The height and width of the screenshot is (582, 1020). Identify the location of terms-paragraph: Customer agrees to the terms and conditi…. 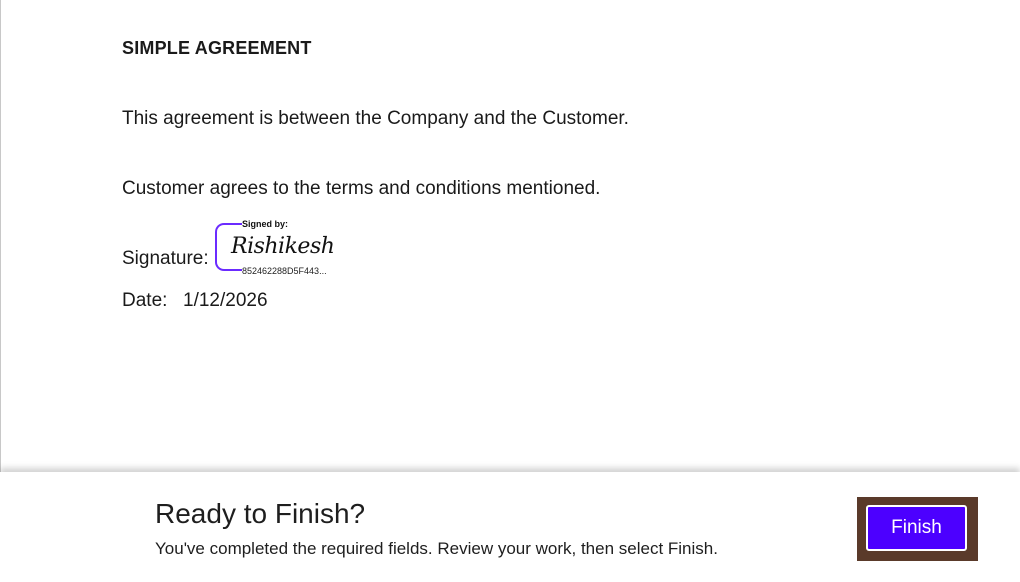
(361, 188).